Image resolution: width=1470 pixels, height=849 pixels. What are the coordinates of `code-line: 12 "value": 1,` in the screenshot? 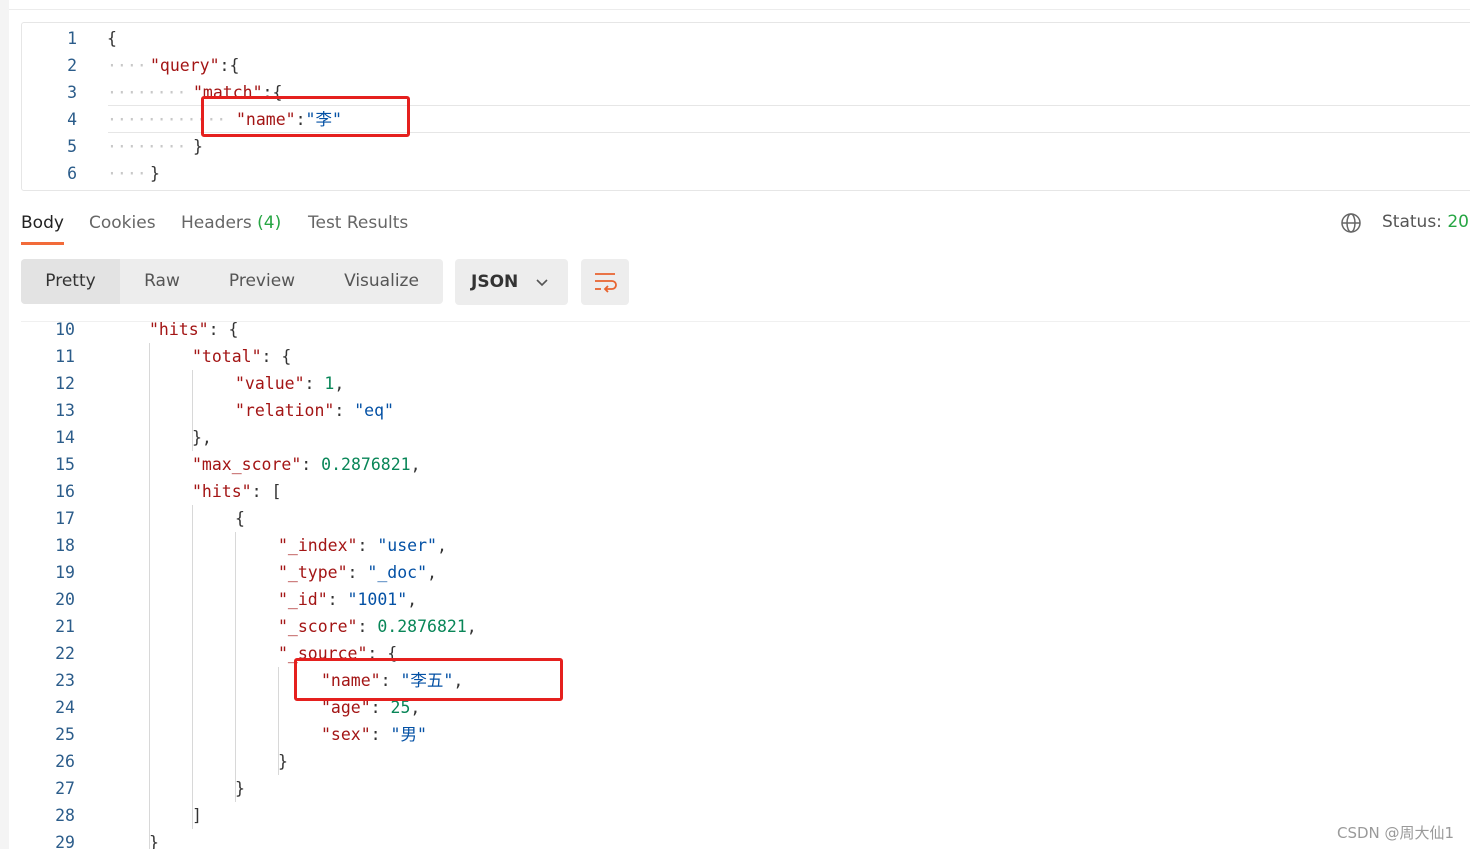 It's located at (745, 383).